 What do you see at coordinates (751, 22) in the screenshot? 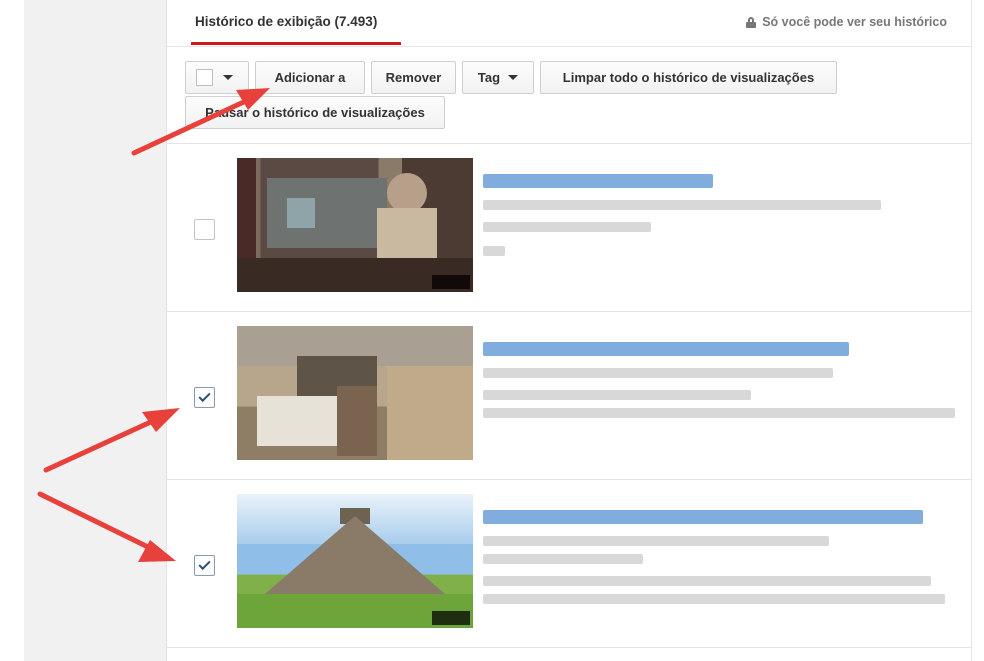
I see `lock-icon` at bounding box center [751, 22].